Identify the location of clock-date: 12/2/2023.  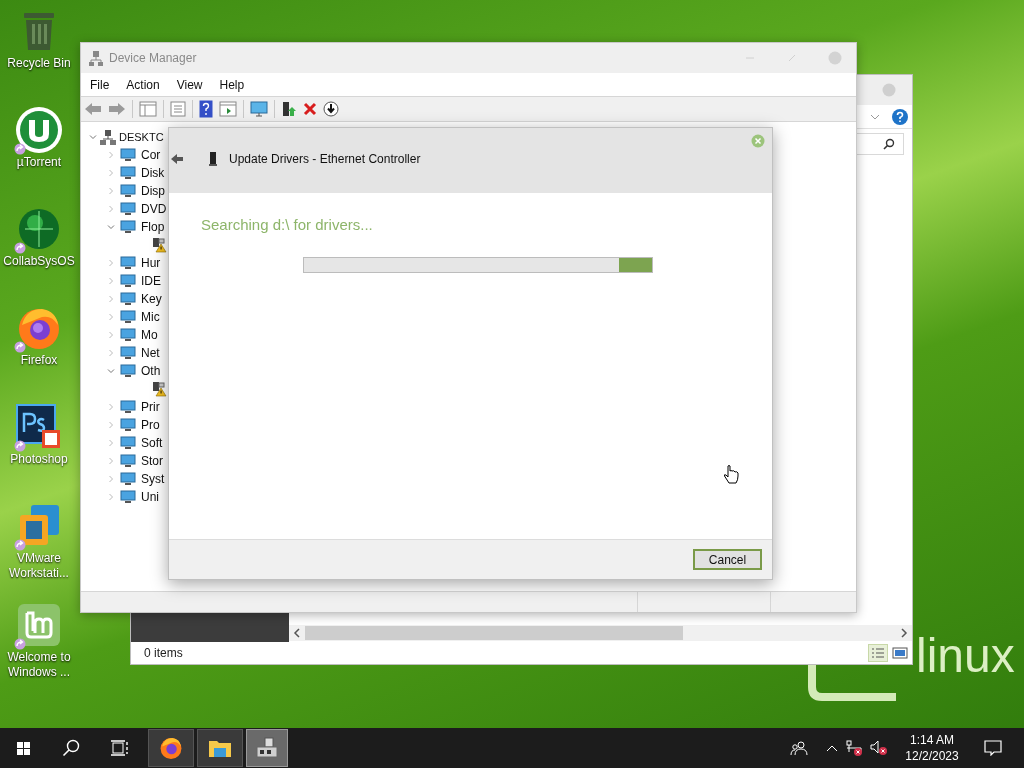
(932, 756).